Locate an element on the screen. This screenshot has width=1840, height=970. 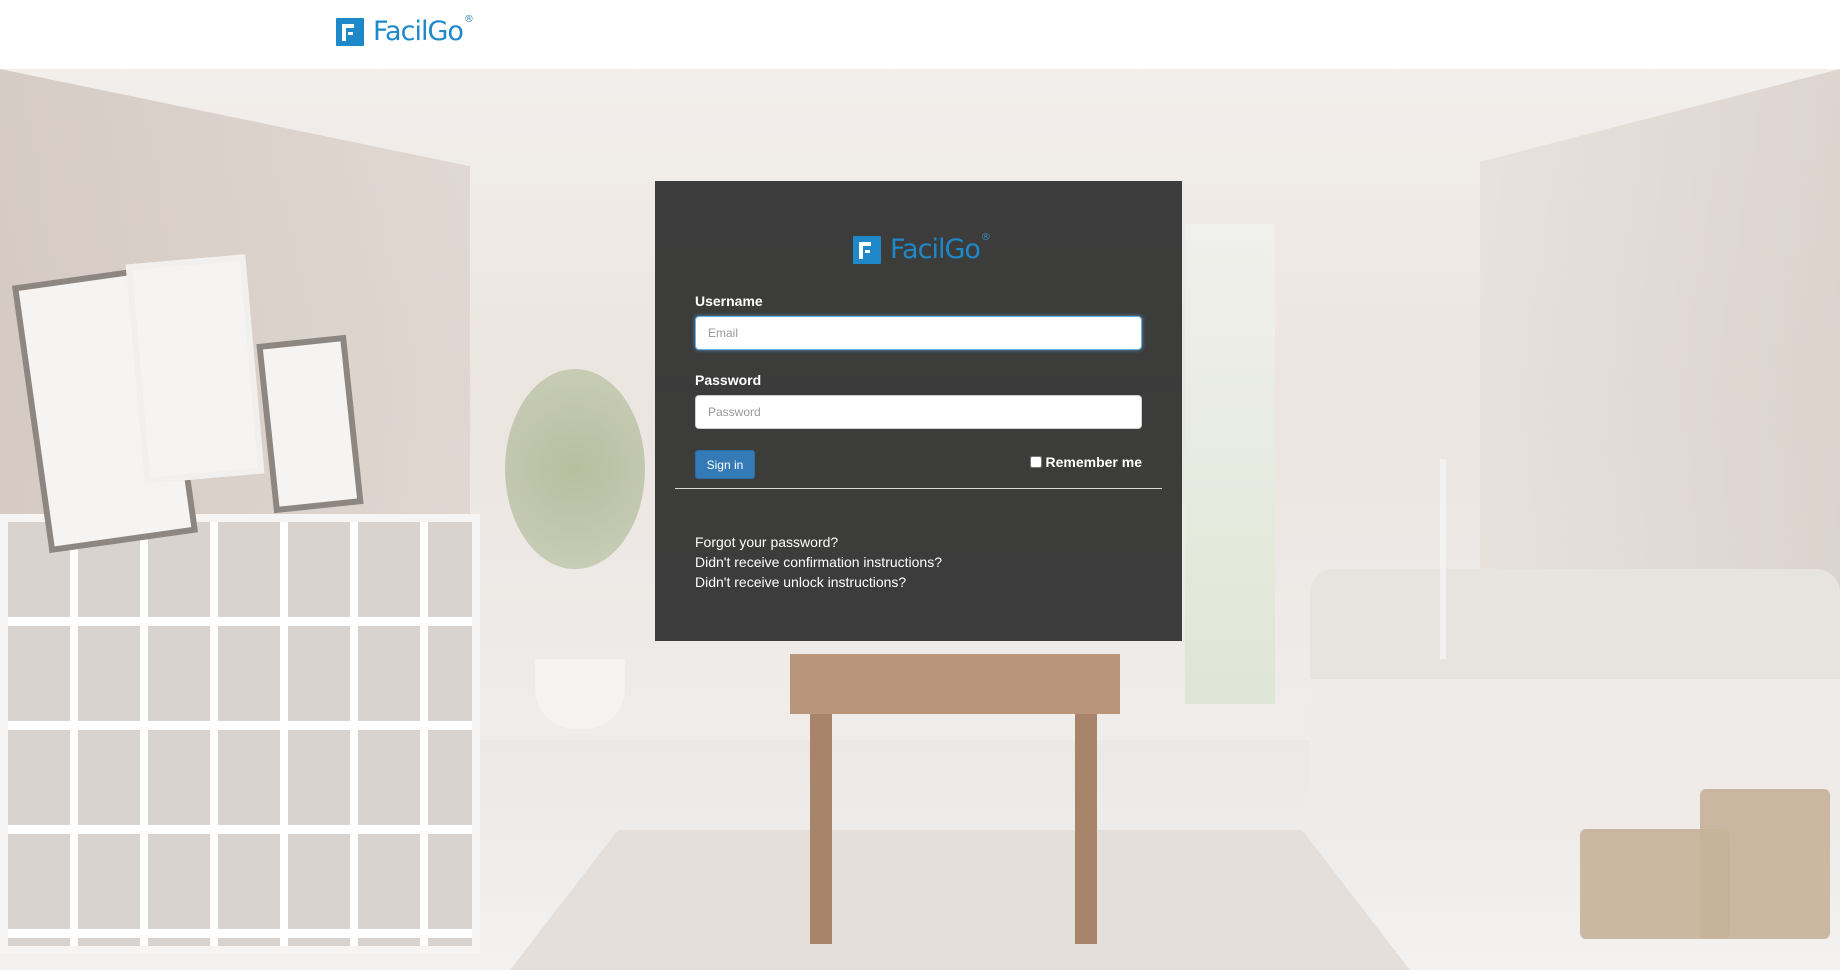
header-logo-link: FacilGo ® is located at coordinates (405, 30).